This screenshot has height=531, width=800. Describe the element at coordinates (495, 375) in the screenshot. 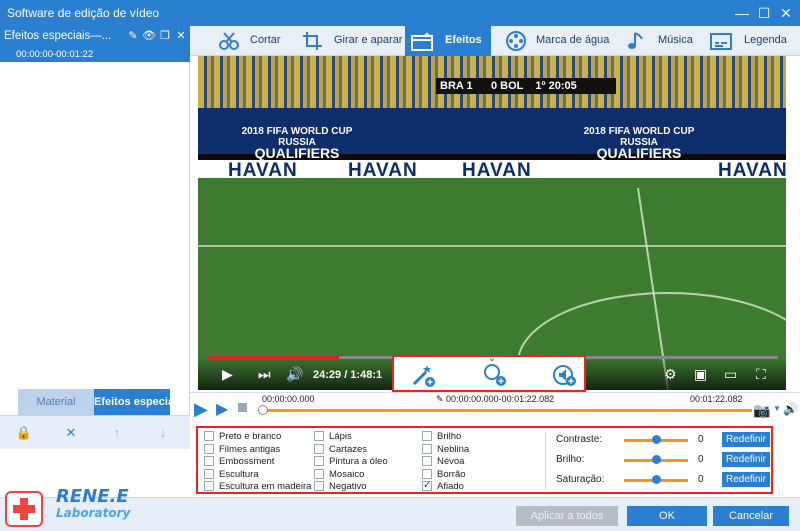

I see `add-zoom-icon` at that location.